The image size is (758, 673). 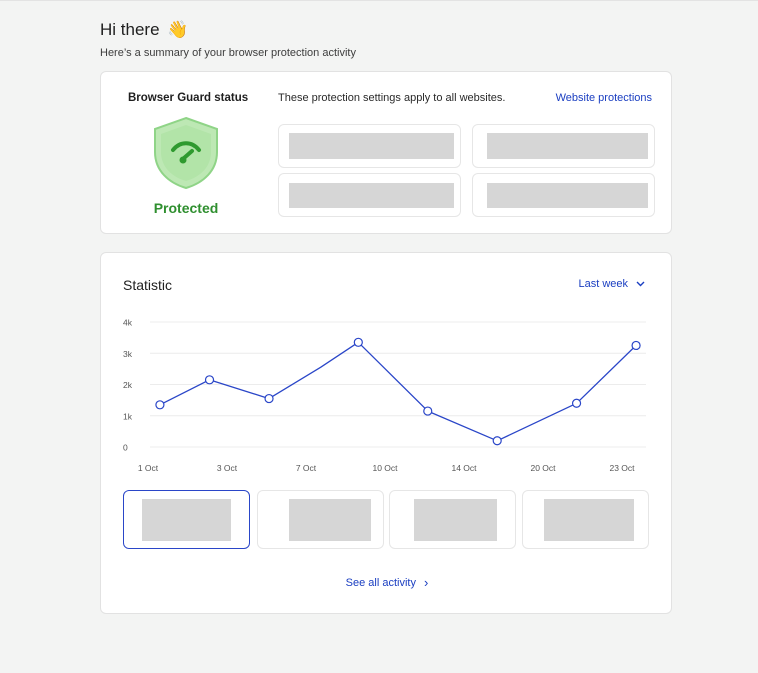 What do you see at coordinates (227, 468) in the screenshot?
I see `x-tick-label: 3 Oct` at bounding box center [227, 468].